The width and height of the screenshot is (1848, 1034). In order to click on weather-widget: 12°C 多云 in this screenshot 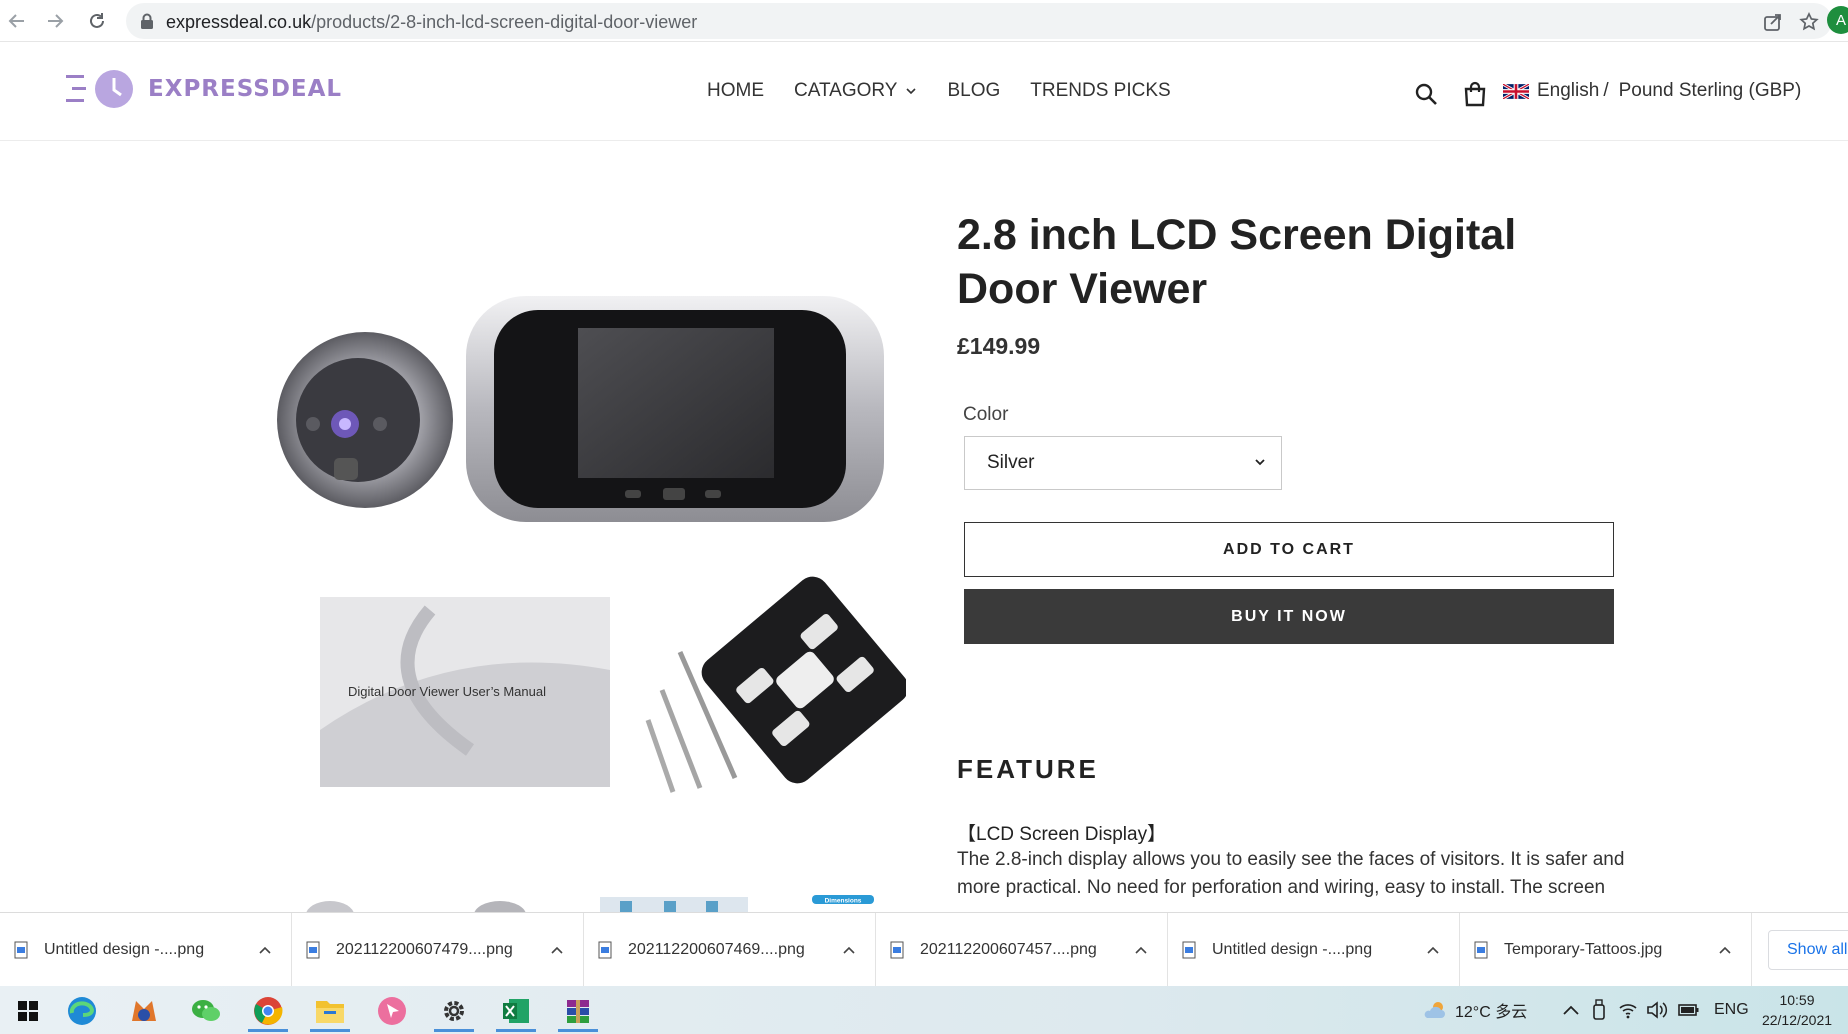, I will do `click(1474, 1010)`.